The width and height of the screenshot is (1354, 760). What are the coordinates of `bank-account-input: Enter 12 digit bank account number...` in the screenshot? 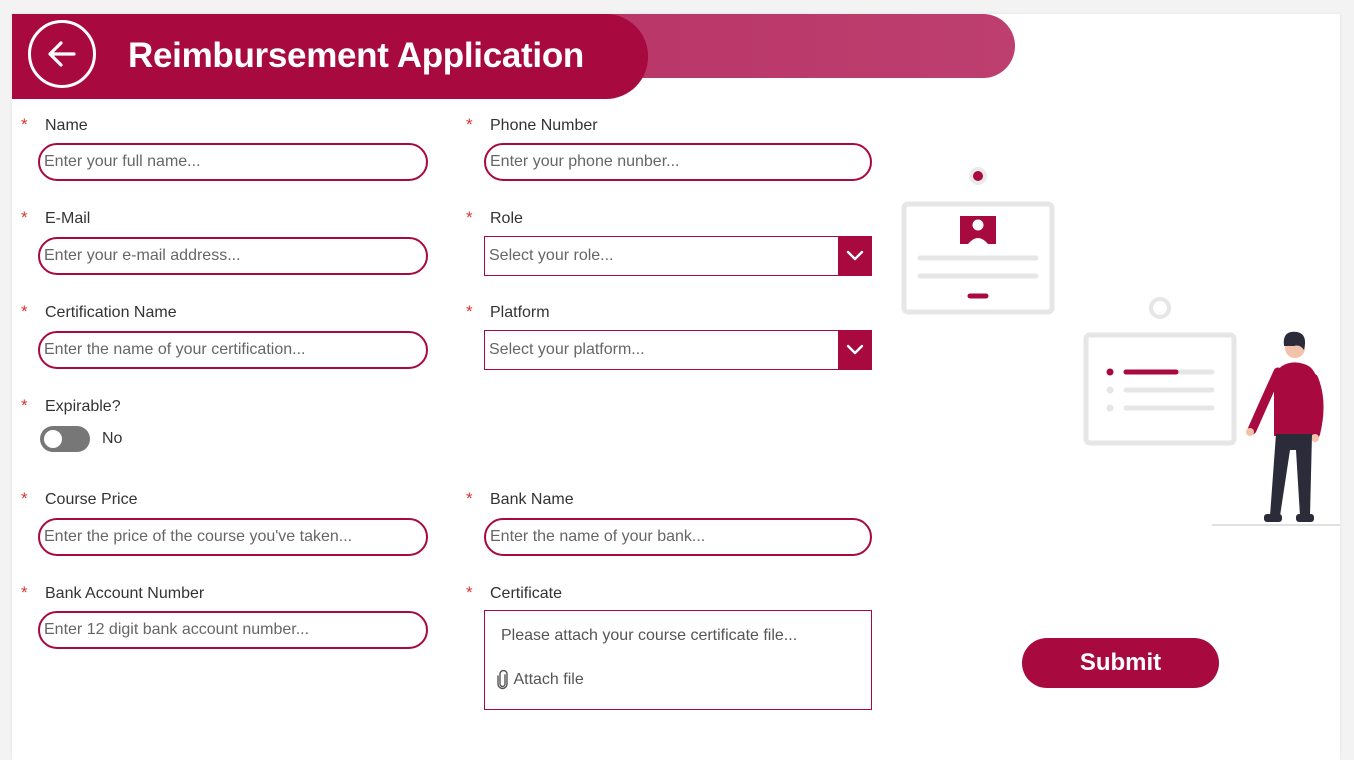 It's located at (233, 630).